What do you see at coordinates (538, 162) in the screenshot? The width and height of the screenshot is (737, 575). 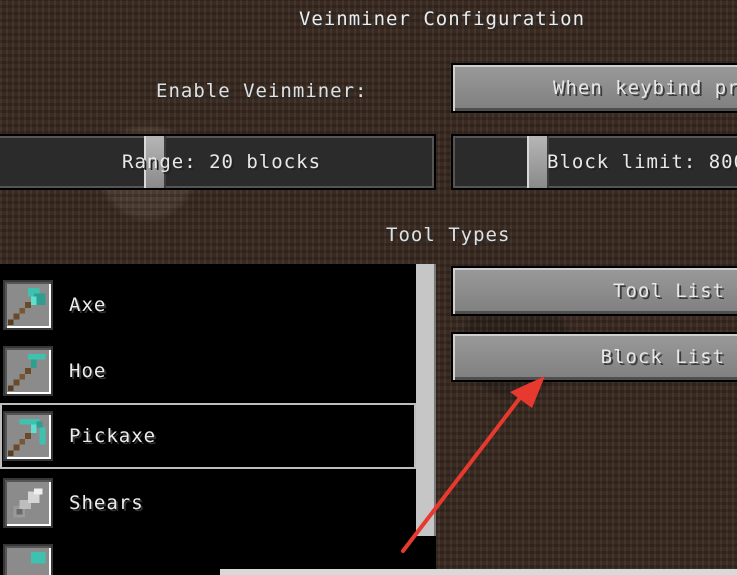 I see `block-limit-slider-handle` at bounding box center [538, 162].